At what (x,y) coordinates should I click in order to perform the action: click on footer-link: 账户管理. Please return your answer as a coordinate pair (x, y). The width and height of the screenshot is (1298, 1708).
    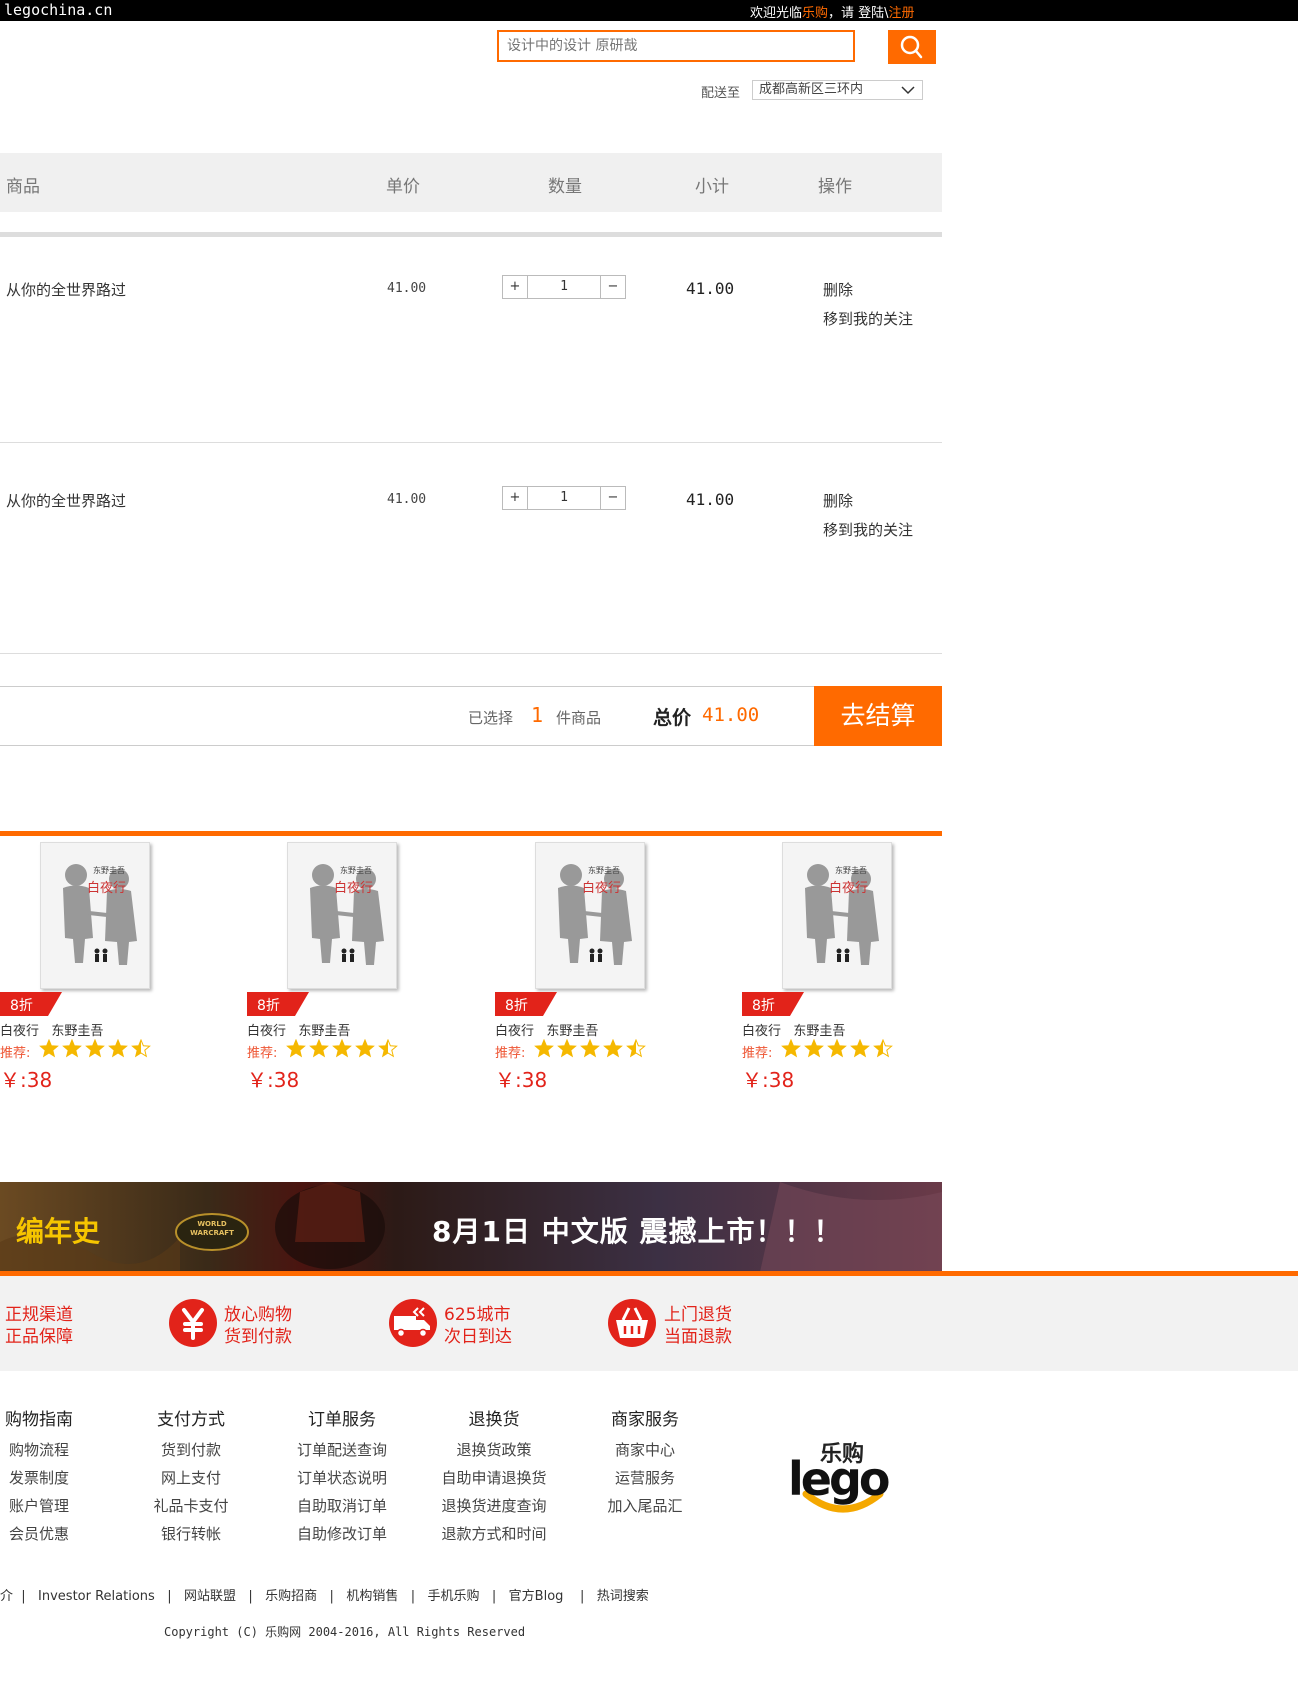
    Looking at the image, I should click on (54, 1506).